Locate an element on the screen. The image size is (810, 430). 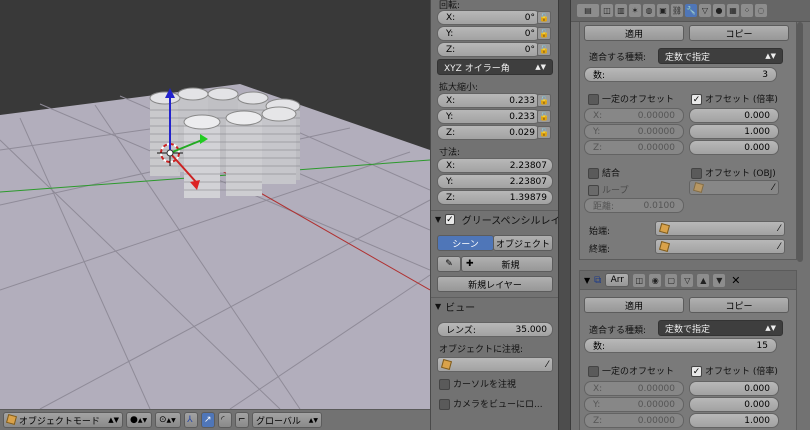
physics-tab-icon: ◌ is located at coordinates (761, 10).